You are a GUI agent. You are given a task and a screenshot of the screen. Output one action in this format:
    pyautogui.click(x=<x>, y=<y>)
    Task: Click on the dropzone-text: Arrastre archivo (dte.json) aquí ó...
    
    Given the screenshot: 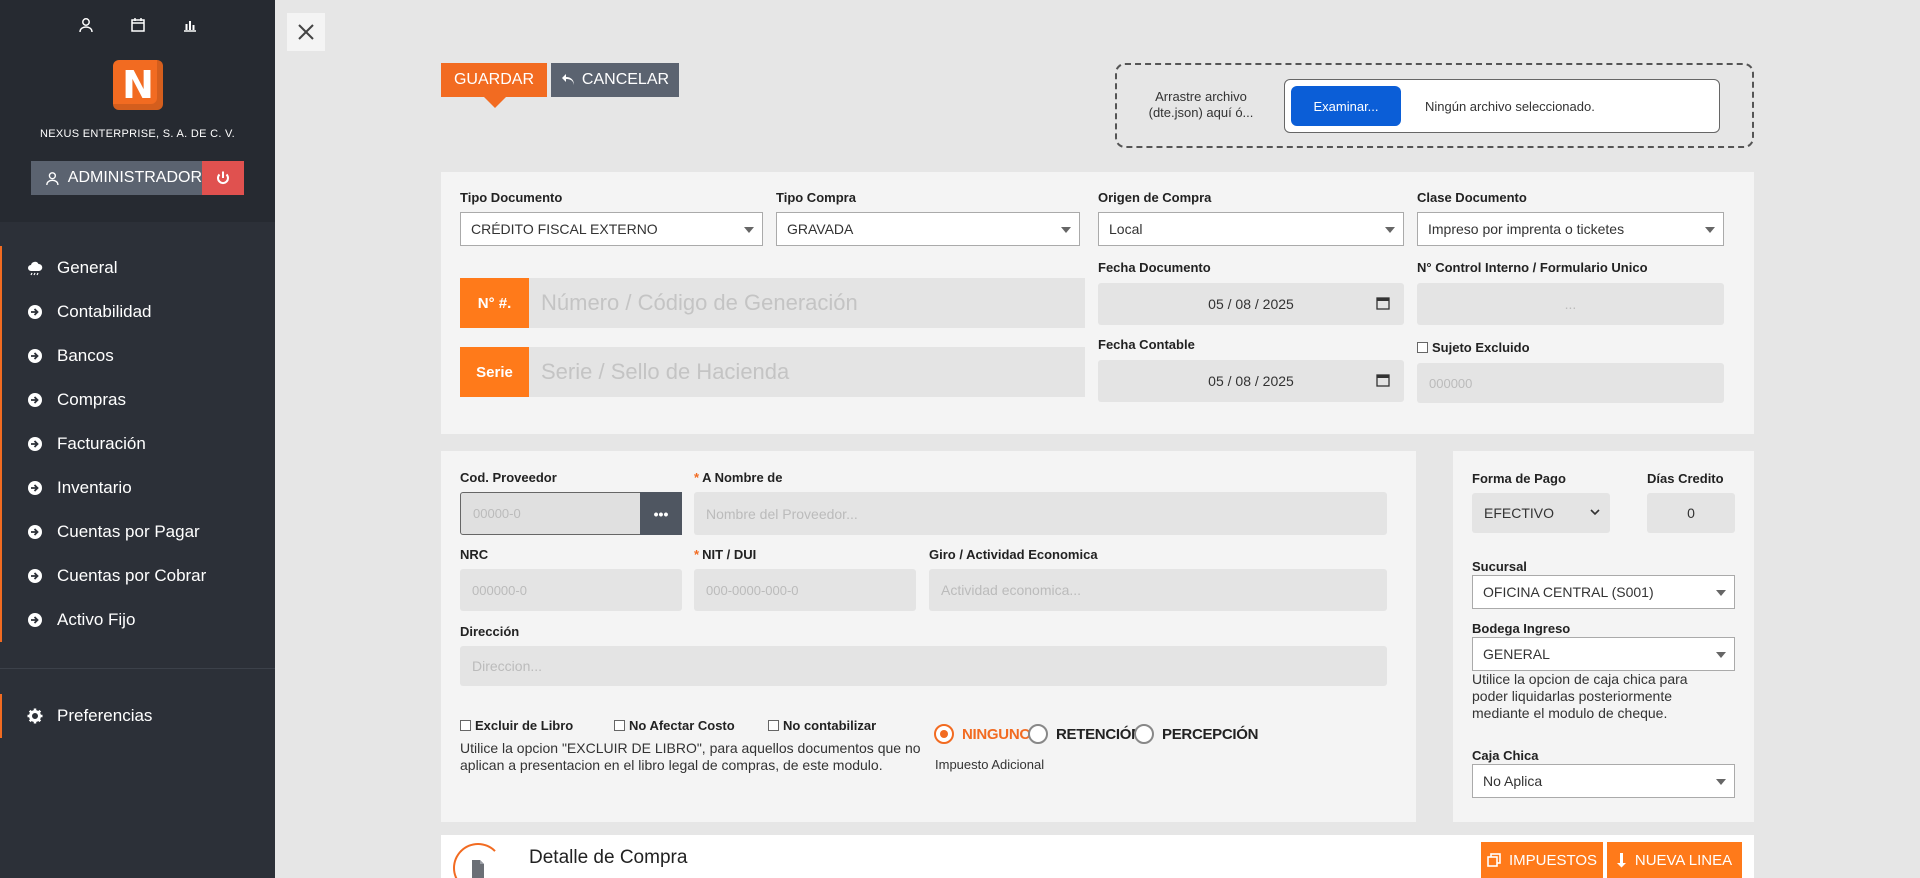 What is the action you would take?
    pyautogui.click(x=1201, y=104)
    